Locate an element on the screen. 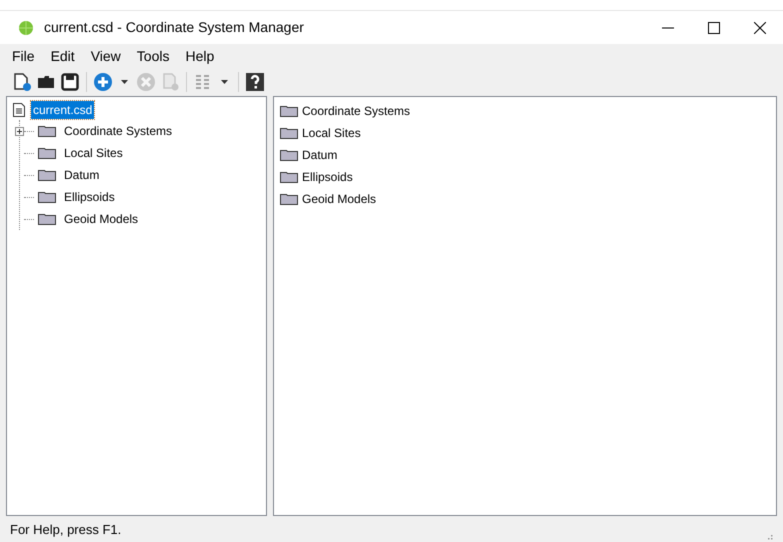 The image size is (783, 542). maximize-icon is located at coordinates (714, 28).